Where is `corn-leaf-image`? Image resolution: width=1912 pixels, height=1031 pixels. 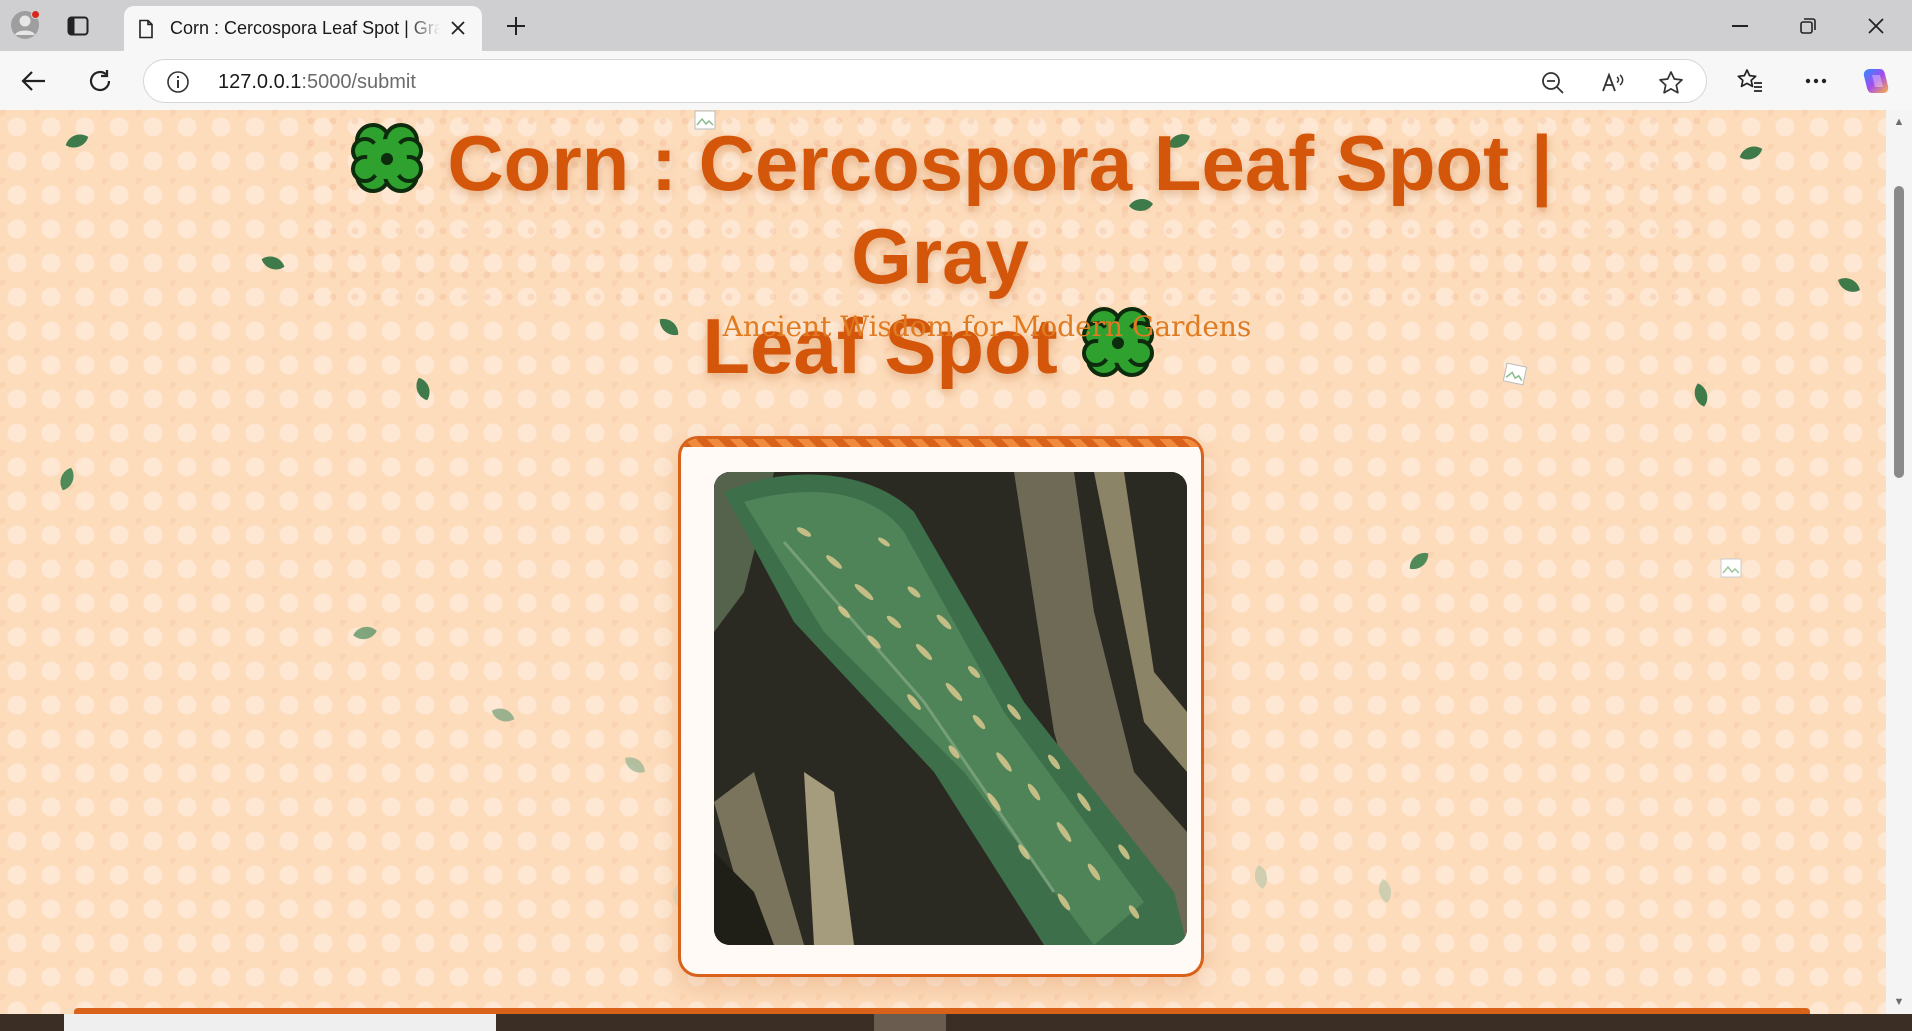 corn-leaf-image is located at coordinates (950, 708).